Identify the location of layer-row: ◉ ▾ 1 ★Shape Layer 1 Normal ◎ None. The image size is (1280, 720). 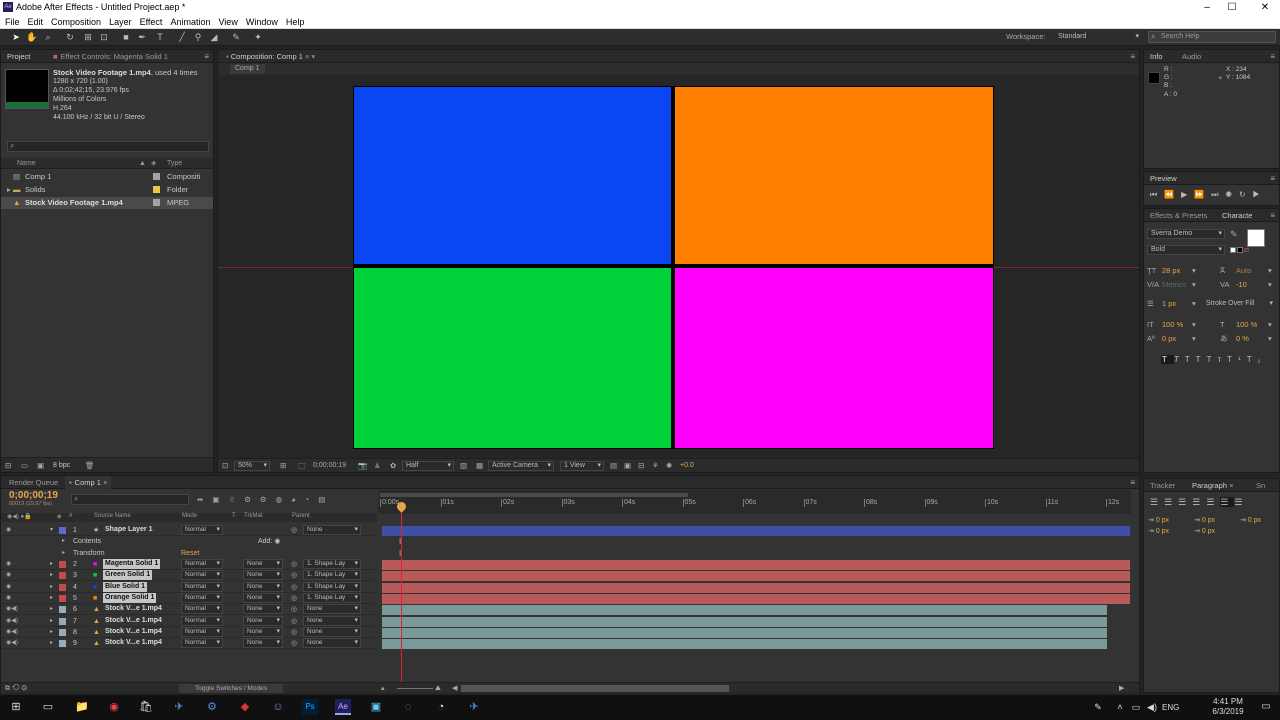
(189, 530).